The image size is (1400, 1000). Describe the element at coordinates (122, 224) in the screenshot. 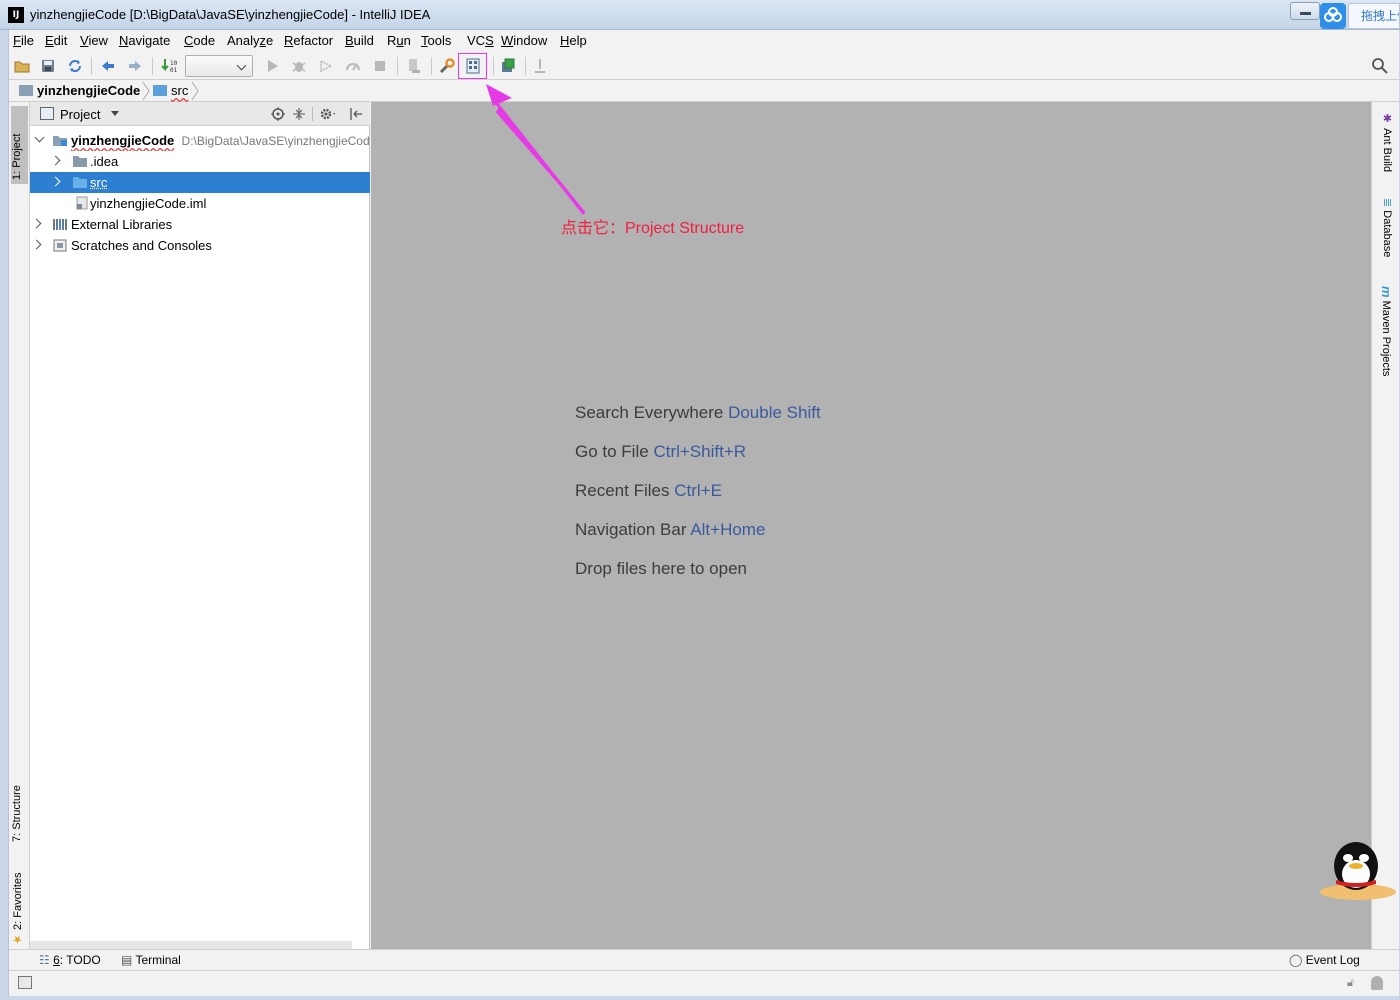

I see `tree-label: External Libraries` at that location.